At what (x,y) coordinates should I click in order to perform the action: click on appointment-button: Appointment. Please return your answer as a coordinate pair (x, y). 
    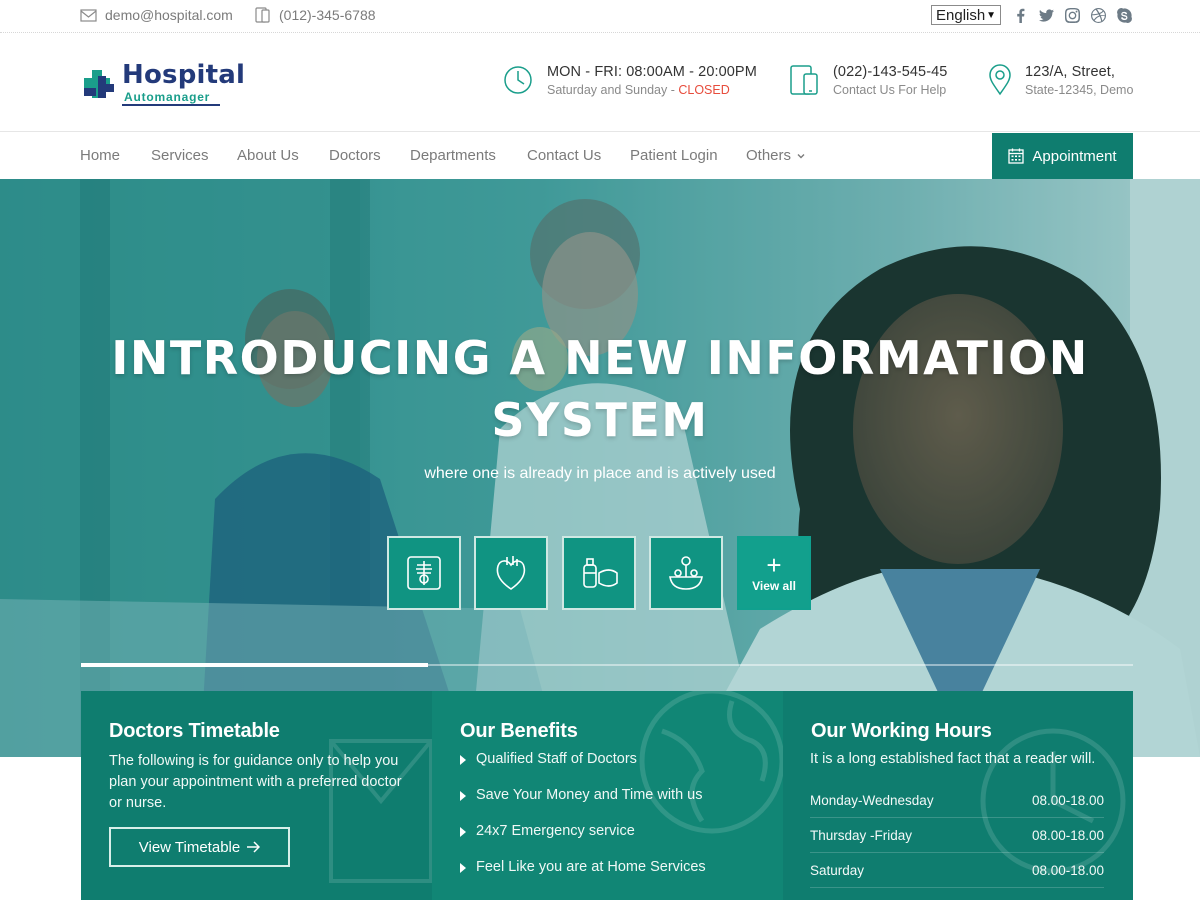
    Looking at the image, I should click on (1062, 156).